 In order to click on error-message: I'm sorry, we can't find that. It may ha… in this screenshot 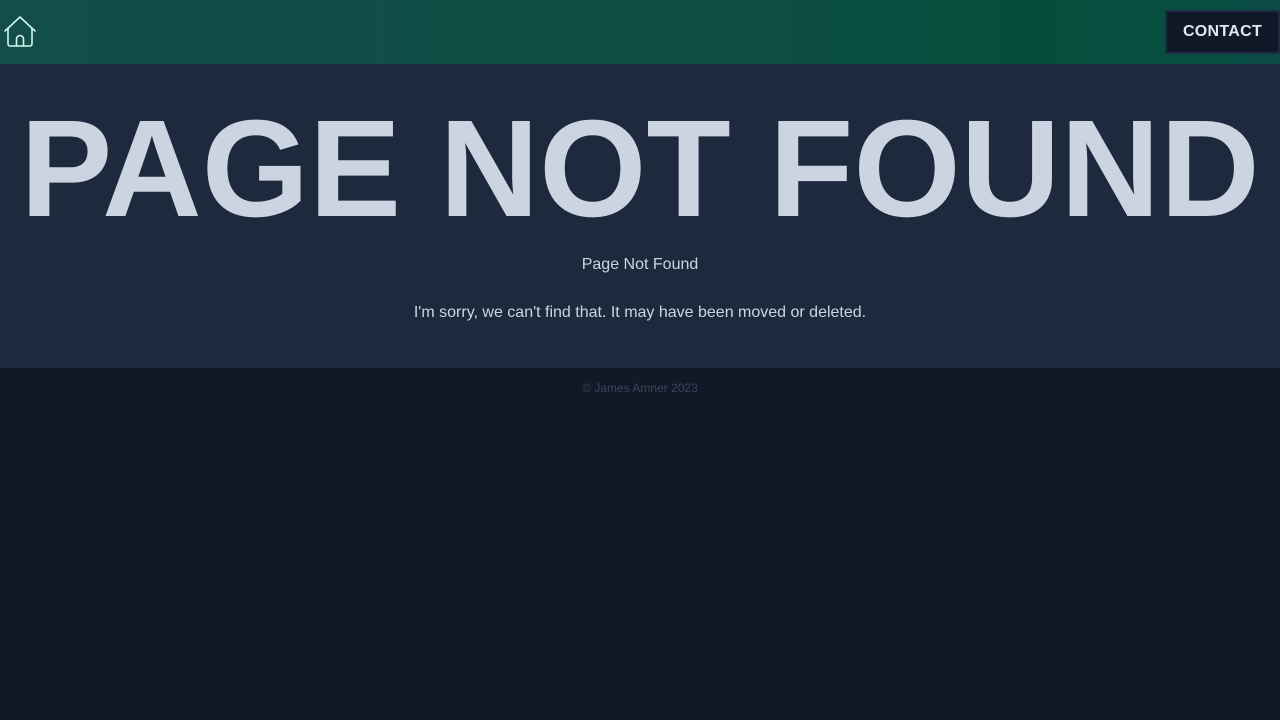, I will do `click(640, 312)`.